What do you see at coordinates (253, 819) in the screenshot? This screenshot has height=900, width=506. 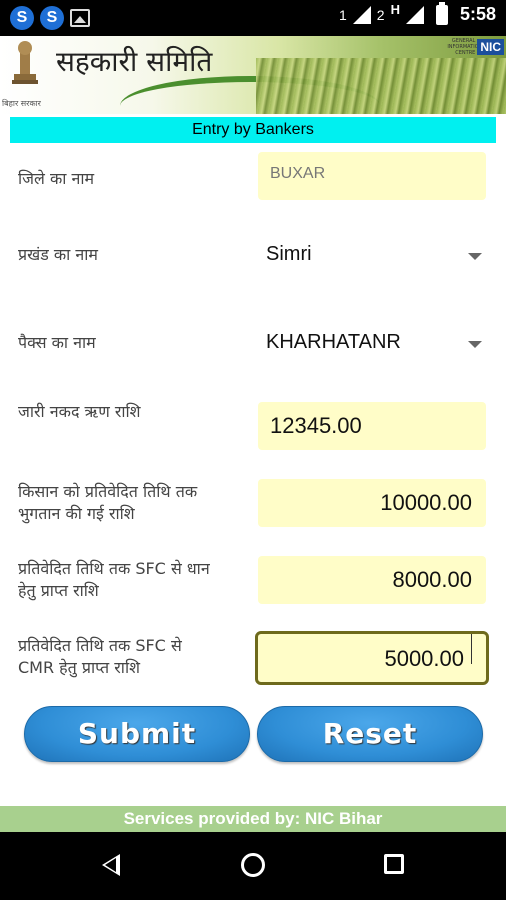 I see `footer-credit: Services provided by: NIC Bihar` at bounding box center [253, 819].